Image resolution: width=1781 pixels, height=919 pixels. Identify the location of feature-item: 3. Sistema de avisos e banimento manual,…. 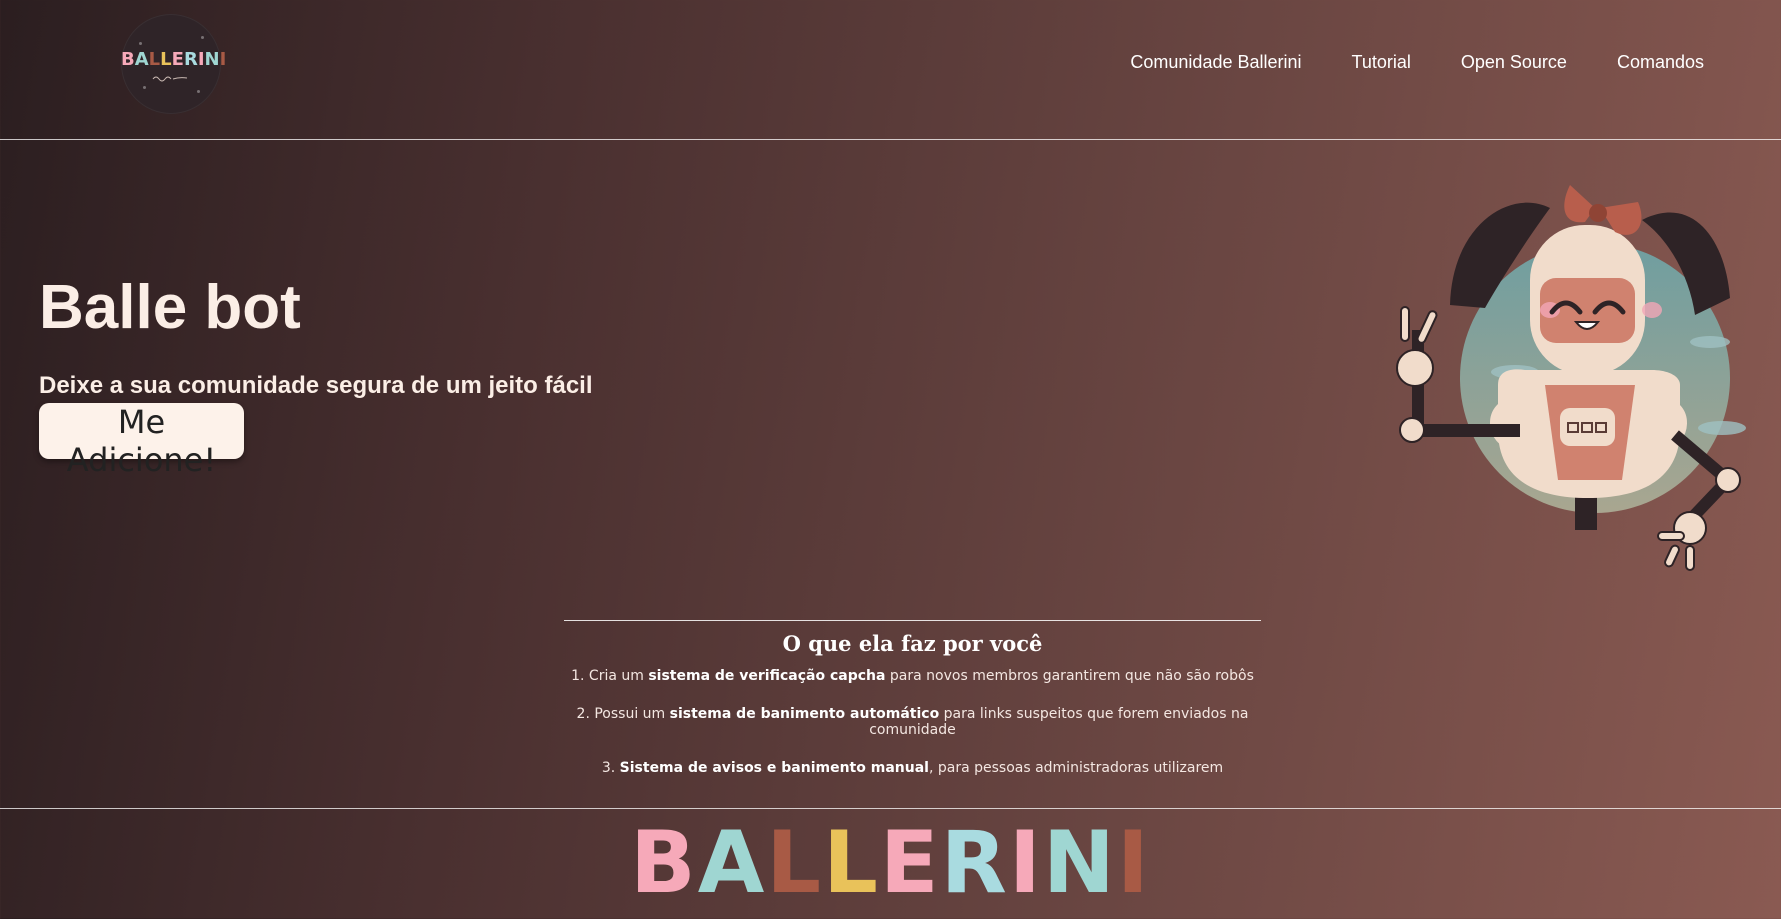
(912, 768).